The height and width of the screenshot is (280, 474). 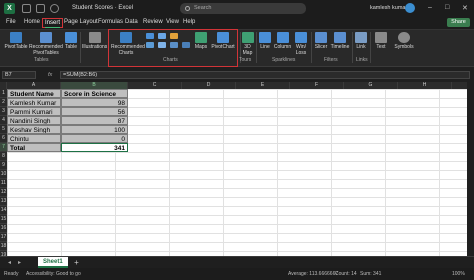 What do you see at coordinates (3, 120) in the screenshot?
I see `row-header: 4` at bounding box center [3, 120].